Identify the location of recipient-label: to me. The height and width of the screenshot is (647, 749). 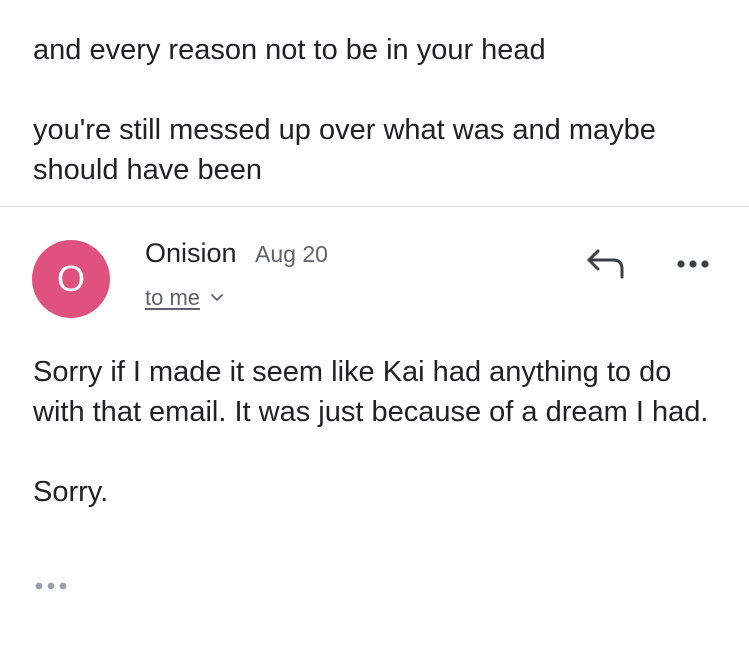
(173, 297).